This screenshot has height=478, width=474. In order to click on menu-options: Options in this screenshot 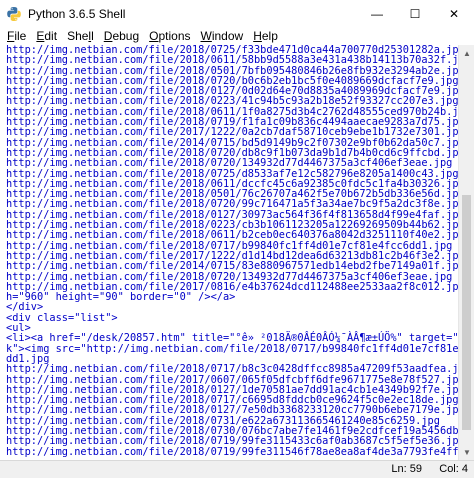, I will do `click(169, 36)`.